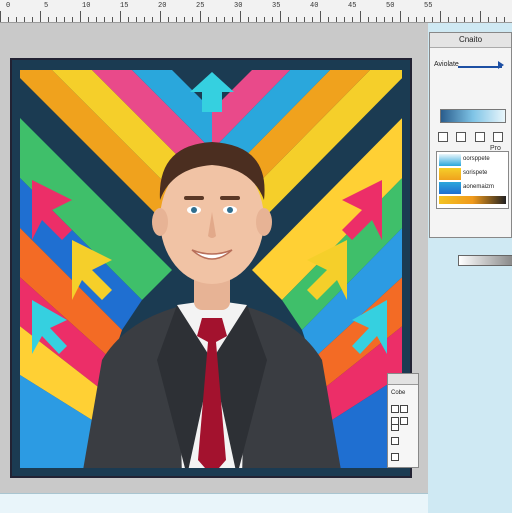  What do you see at coordinates (8, 6) in the screenshot?
I see `ruler-label: 0` at bounding box center [8, 6].